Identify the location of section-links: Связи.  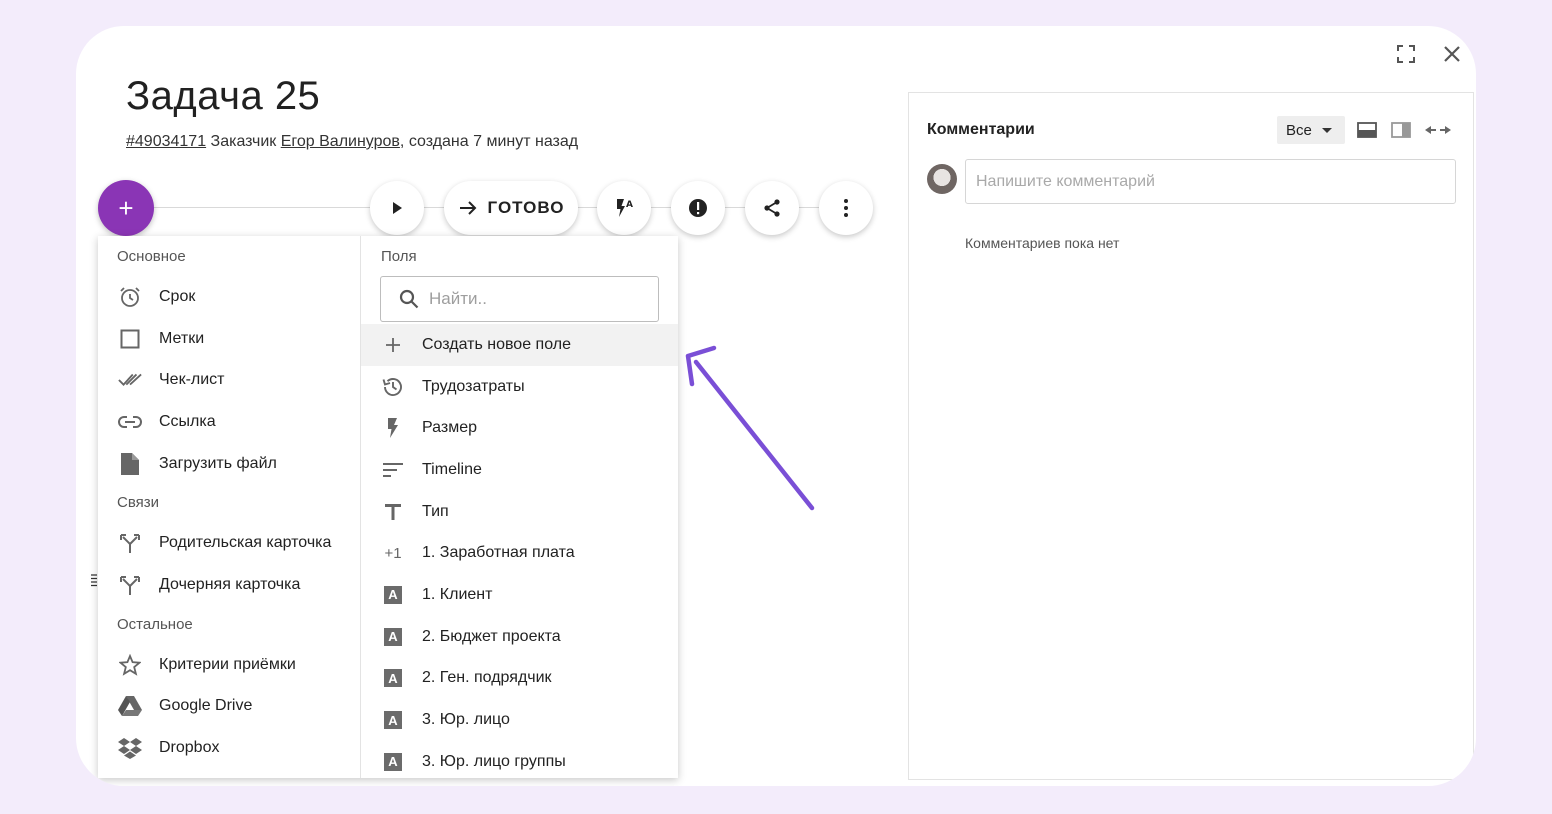
(138, 503).